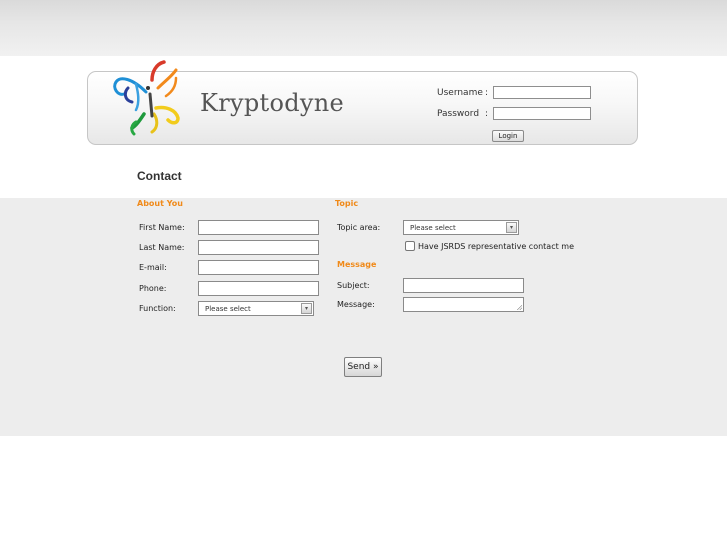  I want to click on butterfly-logo-icon, so click(146, 98).